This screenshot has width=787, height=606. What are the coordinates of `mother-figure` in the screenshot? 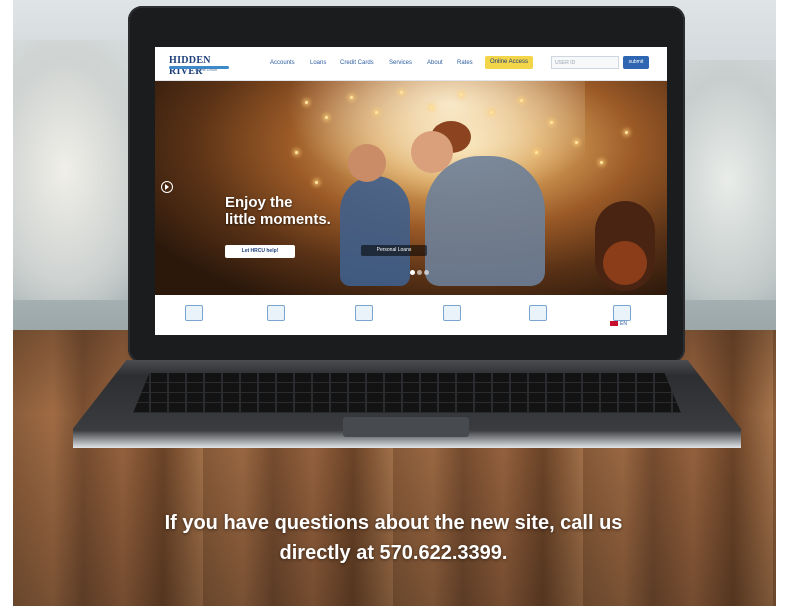 It's located at (485, 221).